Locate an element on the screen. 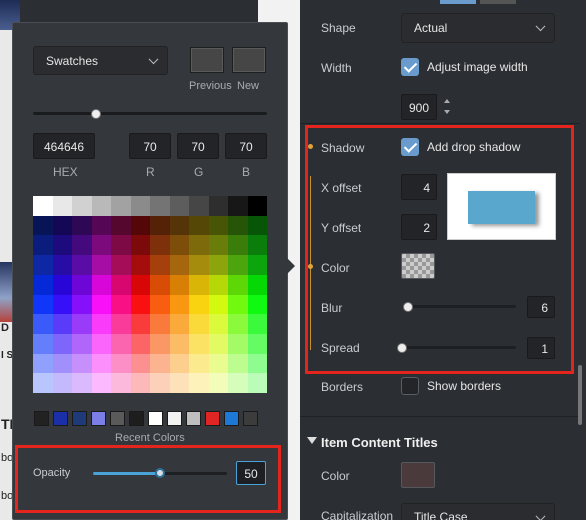 The width and height of the screenshot is (586, 520). collapse-triangle-icon is located at coordinates (312, 440).